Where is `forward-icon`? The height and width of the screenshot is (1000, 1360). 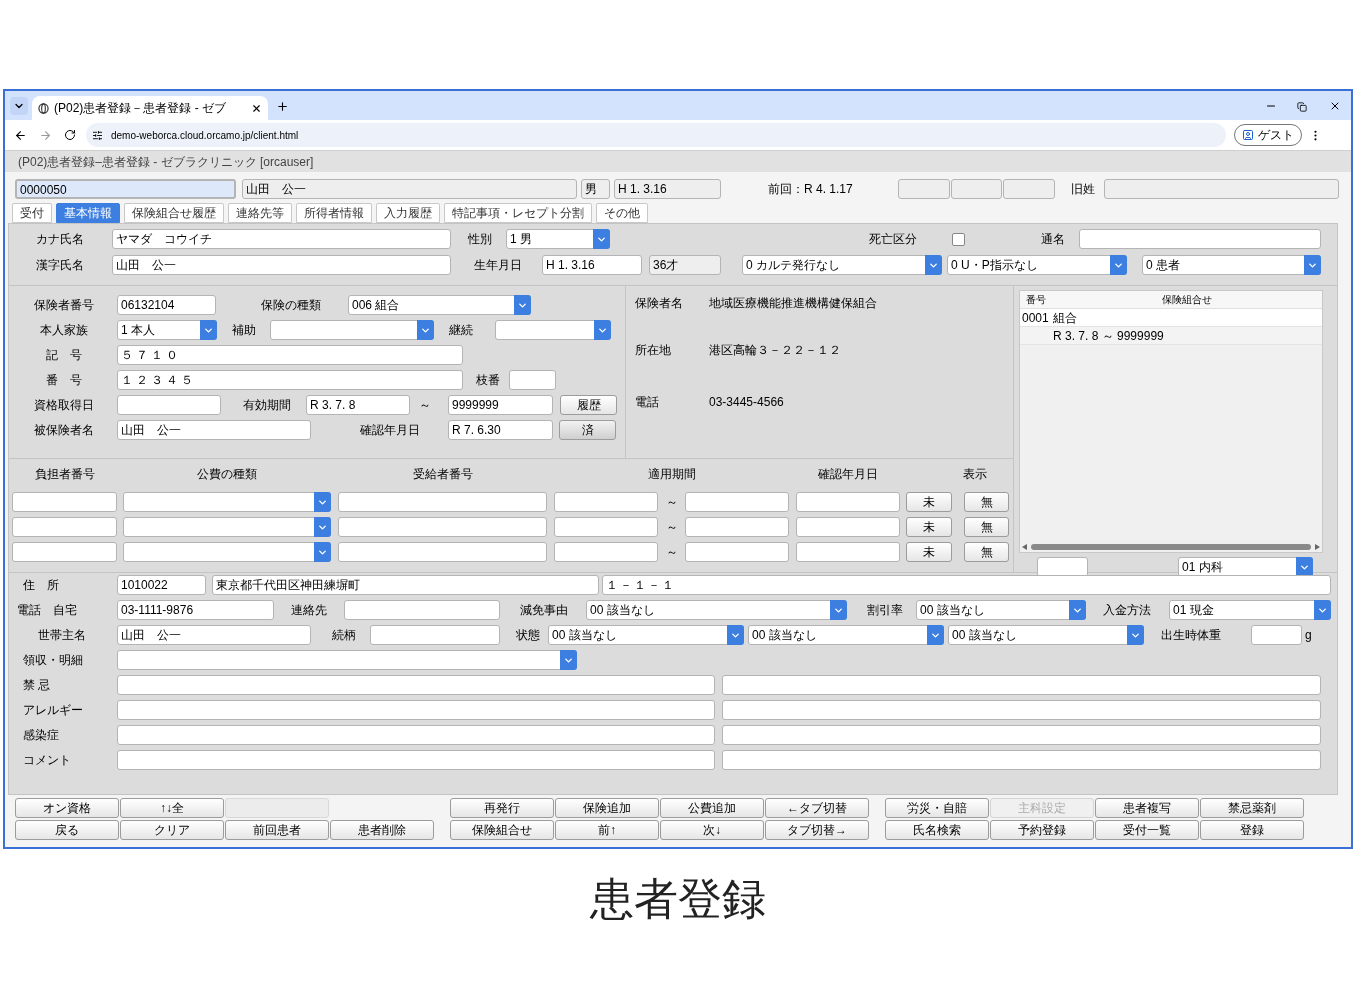 forward-icon is located at coordinates (45, 135).